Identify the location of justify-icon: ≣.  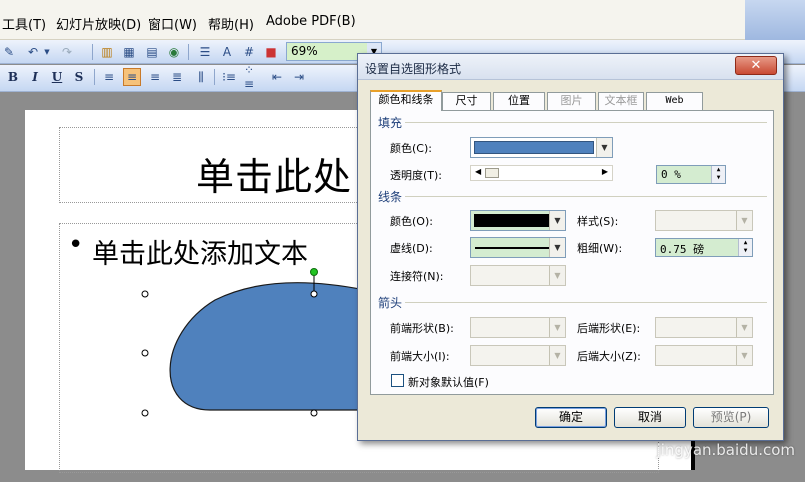
(177, 77).